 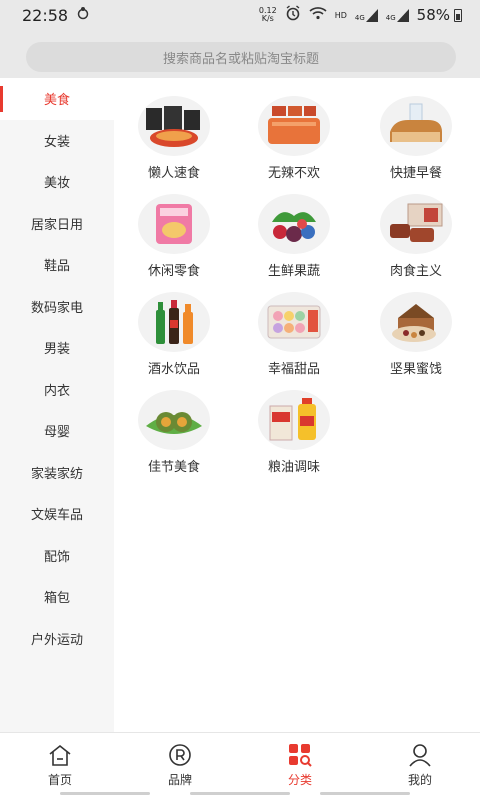 What do you see at coordinates (179, 780) in the screenshot?
I see `nav-label: 品牌` at bounding box center [179, 780].